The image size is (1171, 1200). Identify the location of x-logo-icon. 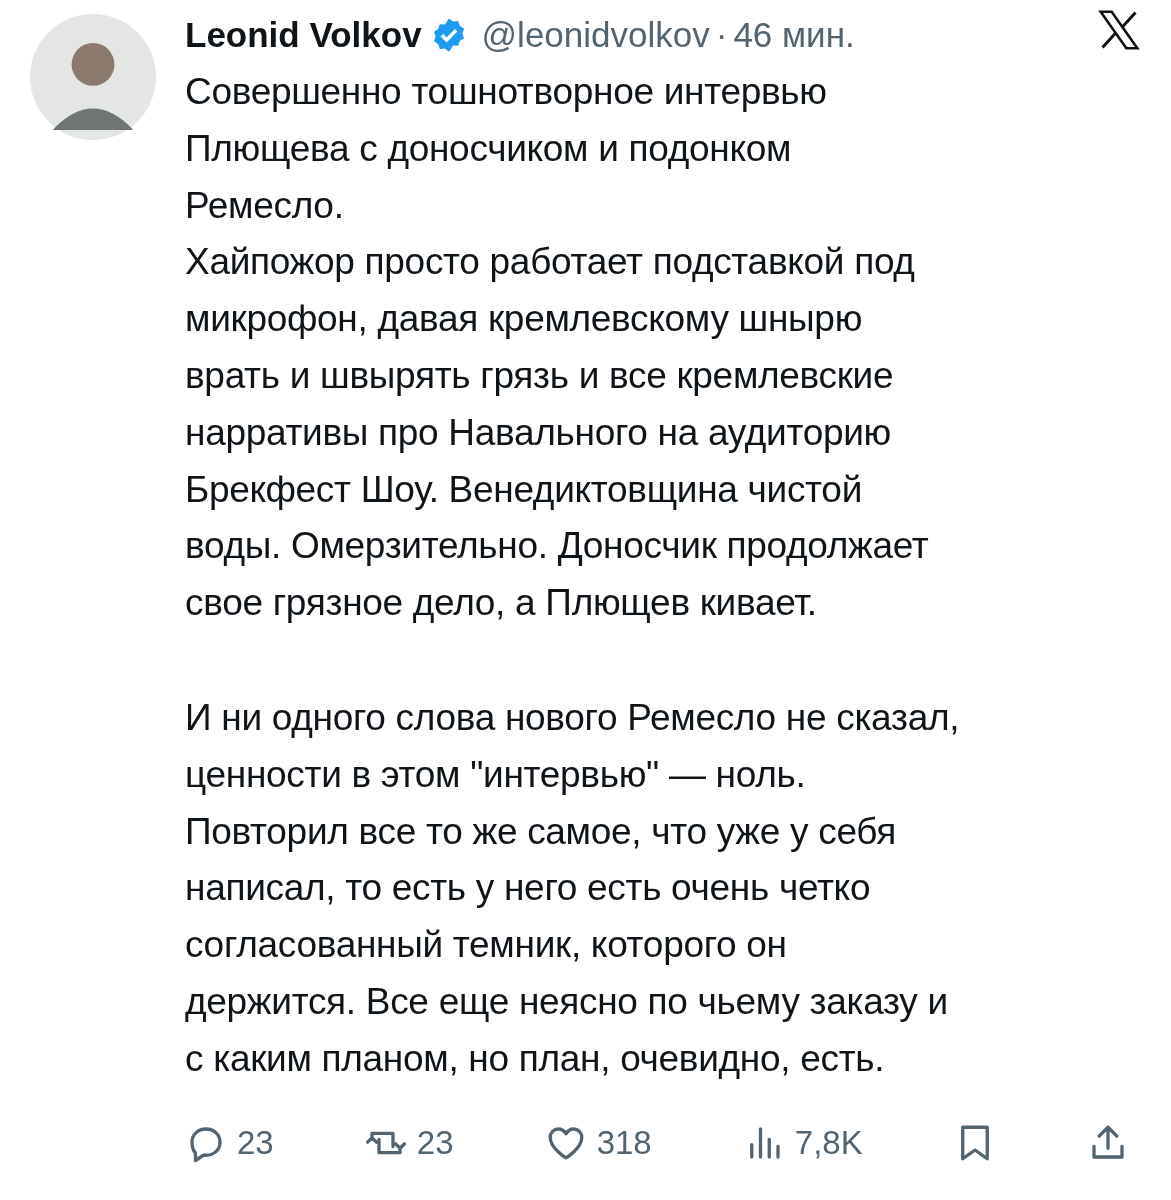
(1119, 30).